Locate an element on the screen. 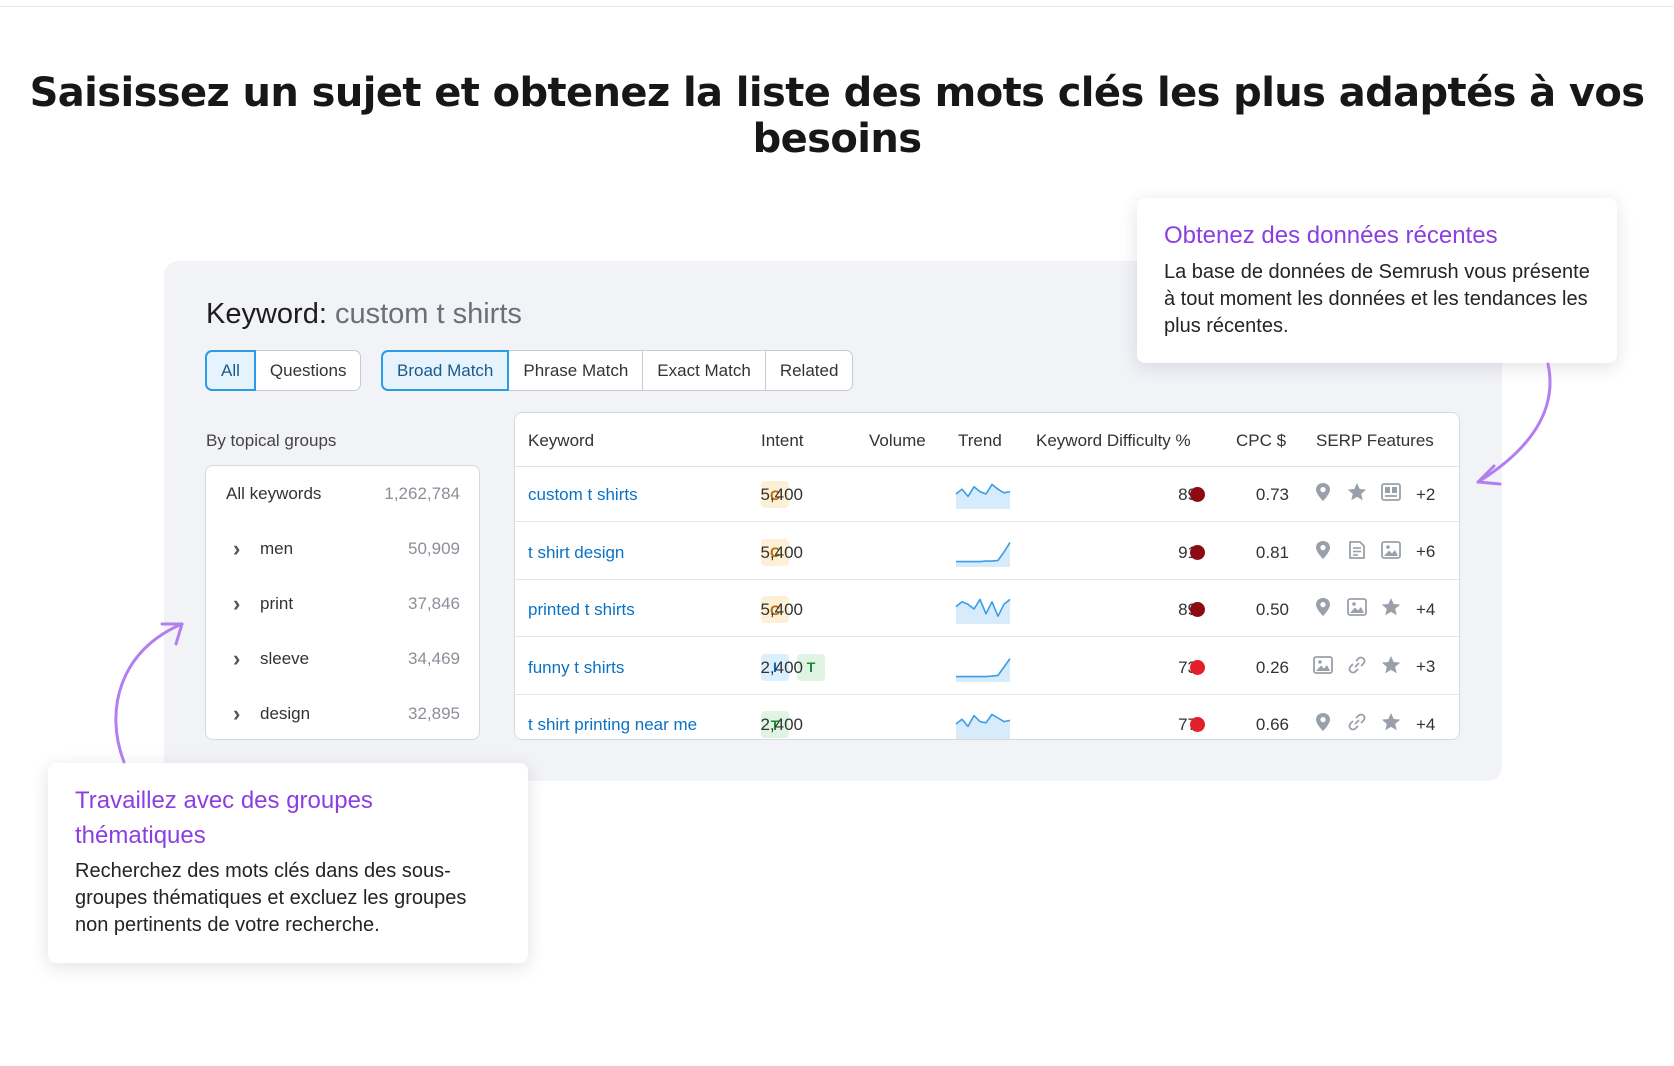  article-icon is located at coordinates (1357, 552).